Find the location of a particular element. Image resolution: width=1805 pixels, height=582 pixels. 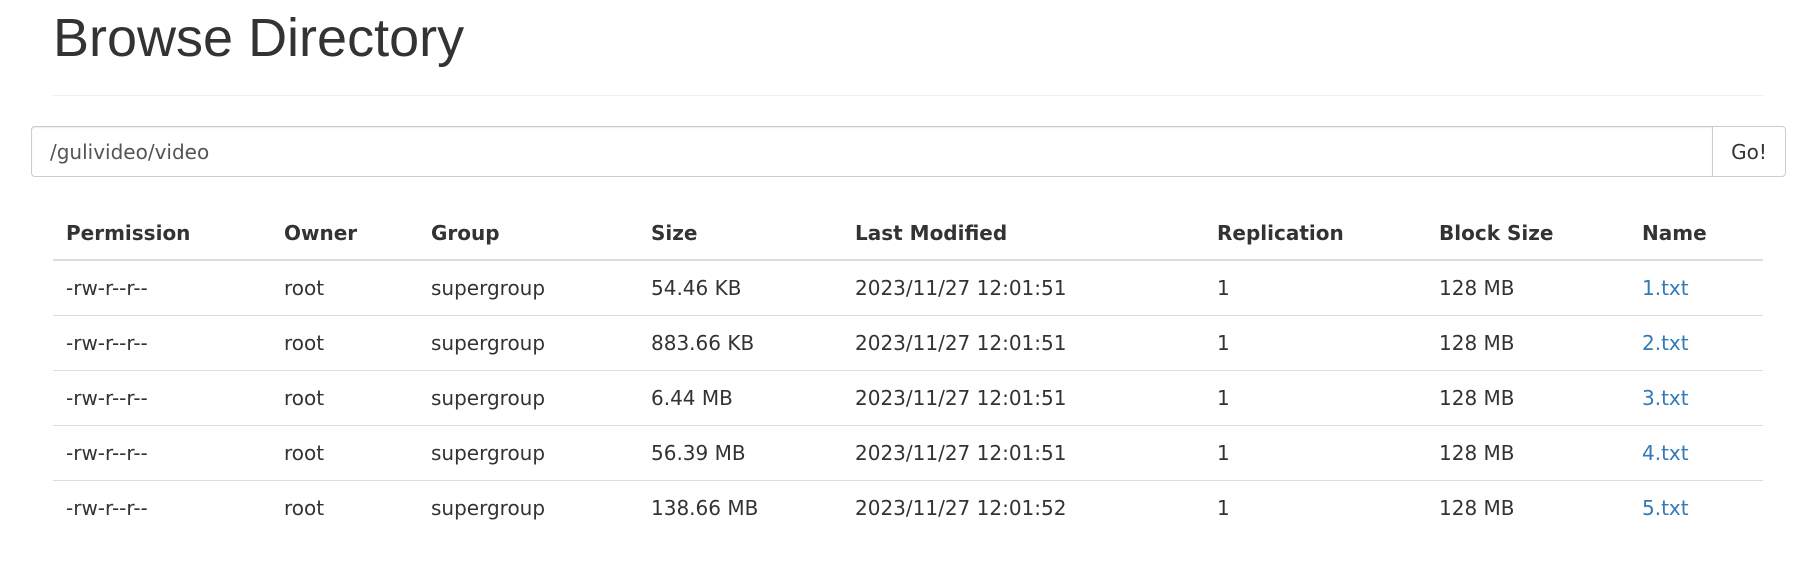

column-header-size: Size is located at coordinates (740, 234).